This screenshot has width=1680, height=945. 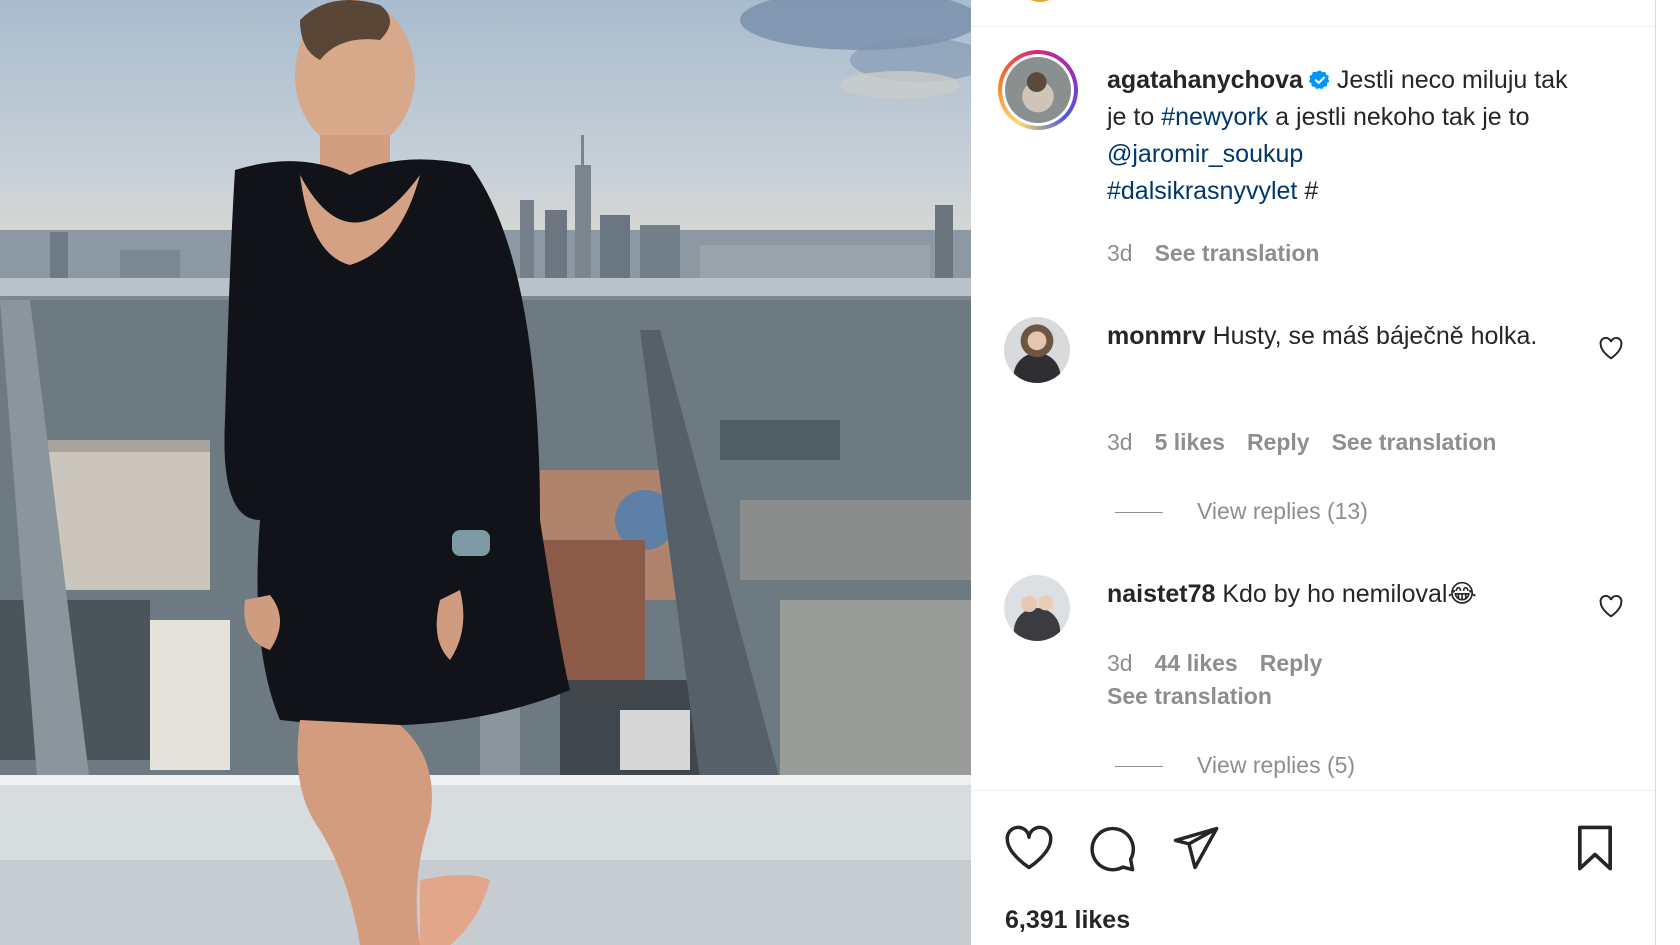 What do you see at coordinates (1375, 336) in the screenshot?
I see `comment-text: Husty, se máš báječně holka.` at bounding box center [1375, 336].